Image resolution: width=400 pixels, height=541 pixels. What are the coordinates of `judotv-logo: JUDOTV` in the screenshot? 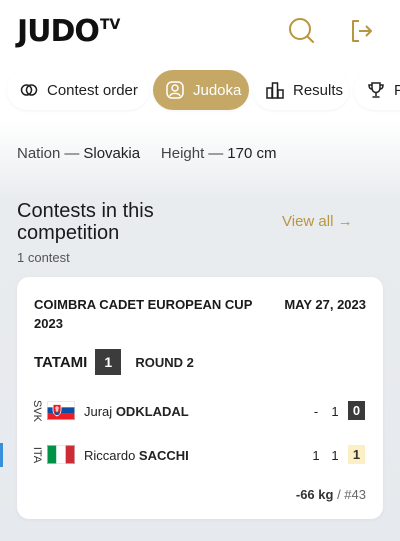 It's located at (68, 31).